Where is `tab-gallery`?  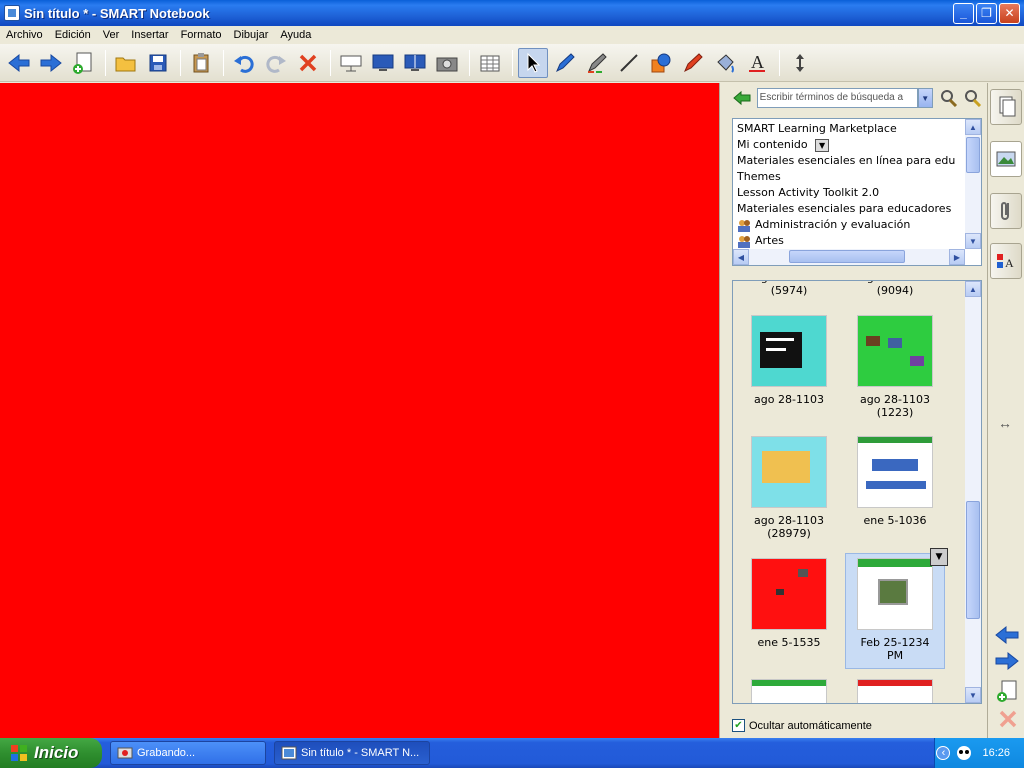 tab-gallery is located at coordinates (1006, 159).